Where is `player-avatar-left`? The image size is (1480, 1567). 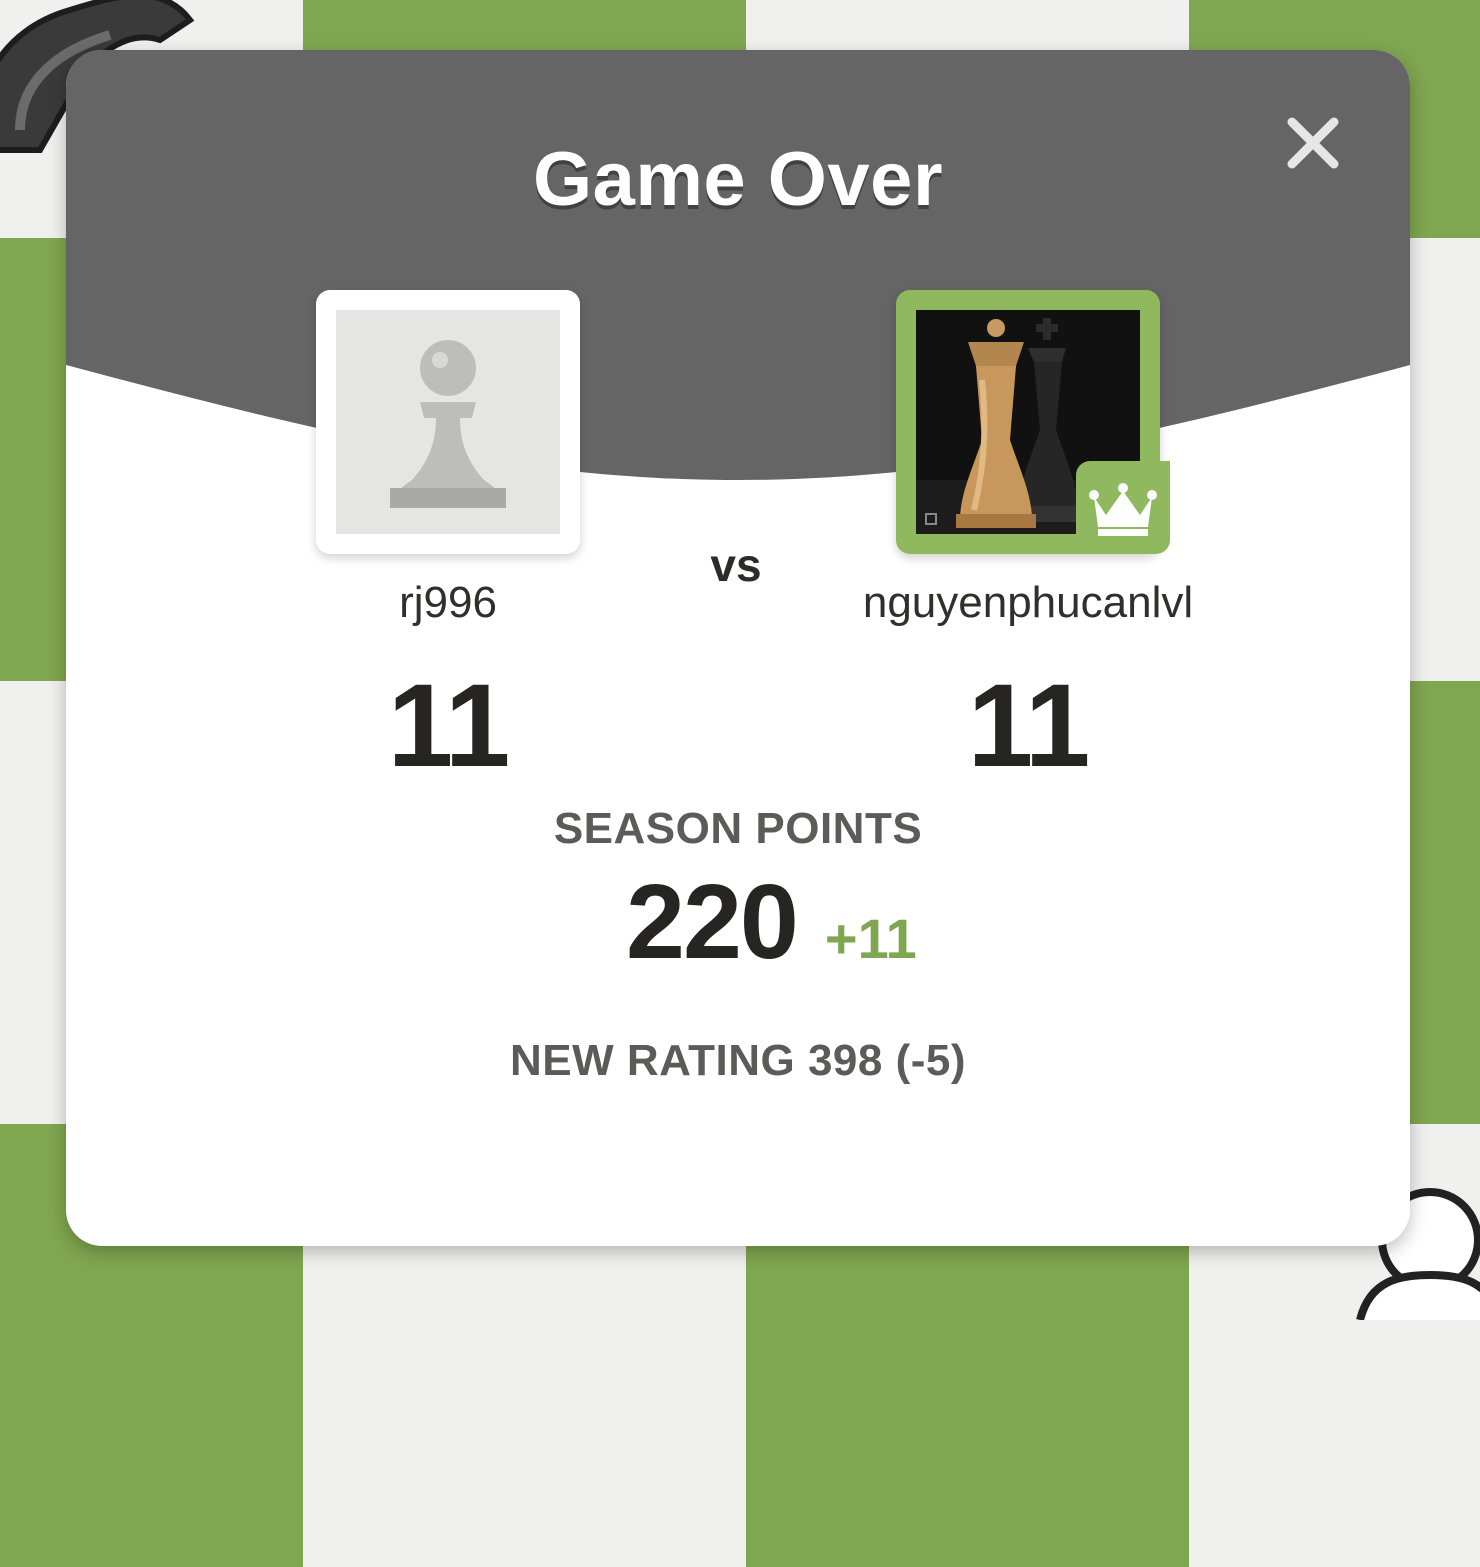 player-avatar-left is located at coordinates (448, 422).